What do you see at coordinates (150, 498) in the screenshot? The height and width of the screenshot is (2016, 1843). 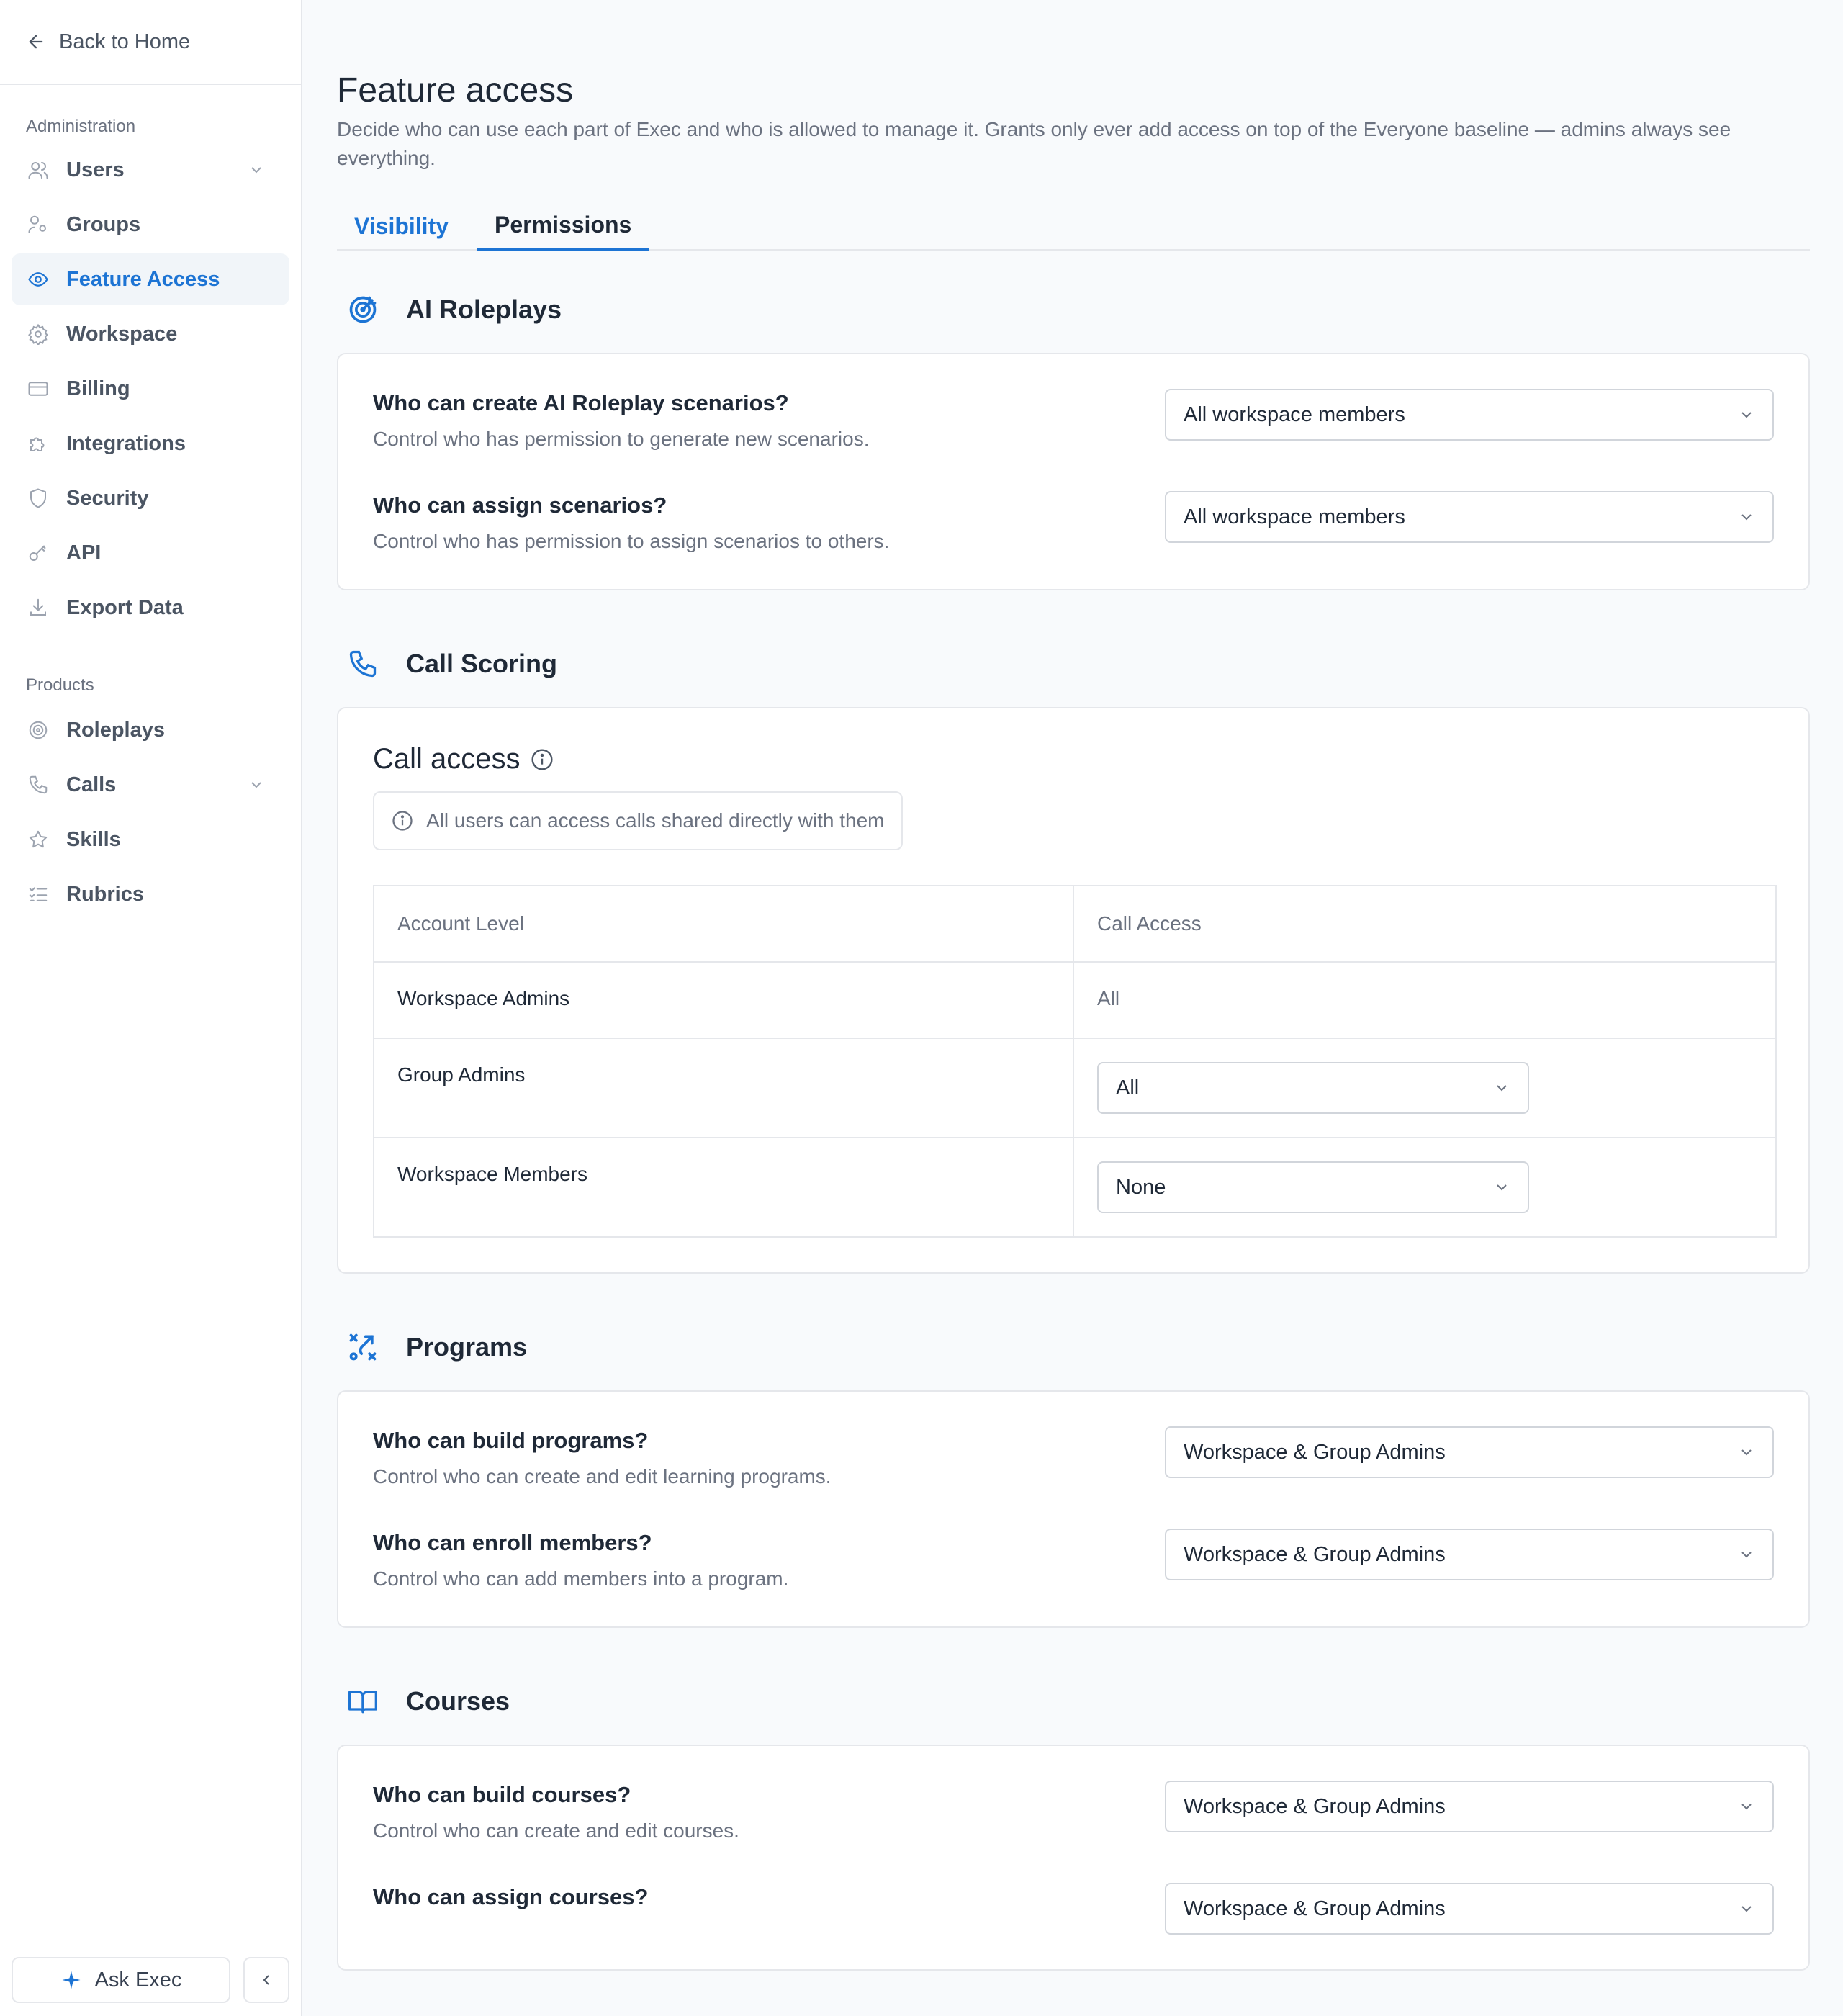 I see `sidebar-item-security: Security` at bounding box center [150, 498].